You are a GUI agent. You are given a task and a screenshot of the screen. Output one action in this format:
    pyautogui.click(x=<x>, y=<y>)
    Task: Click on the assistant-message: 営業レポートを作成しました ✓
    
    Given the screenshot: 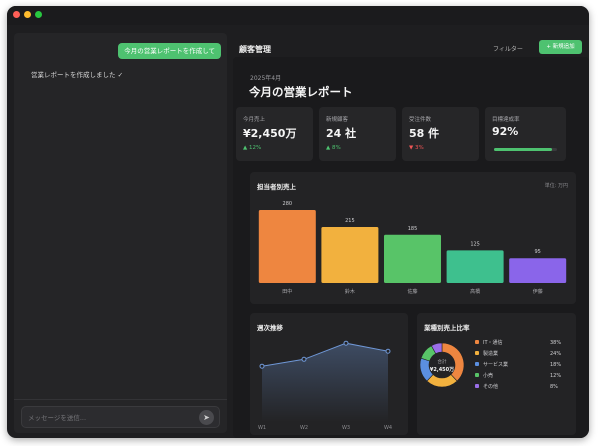 What is the action you would take?
    pyautogui.click(x=77, y=75)
    